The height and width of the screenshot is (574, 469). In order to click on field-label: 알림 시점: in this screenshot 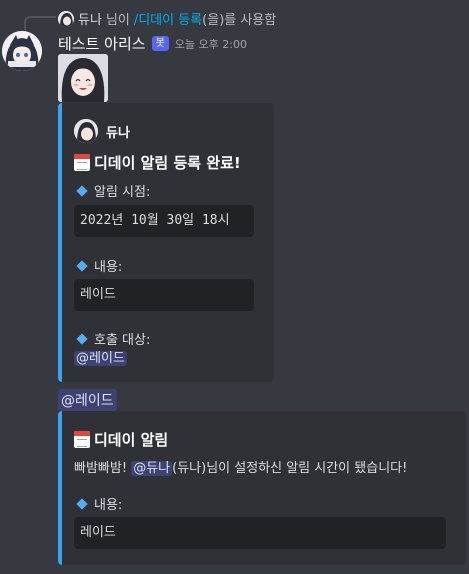, I will do `click(122, 192)`.